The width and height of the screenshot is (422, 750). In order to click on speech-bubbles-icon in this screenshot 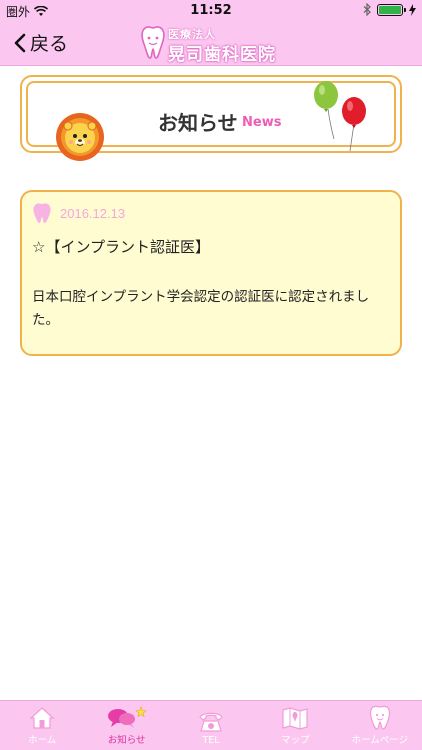, I will do `click(127, 717)`.